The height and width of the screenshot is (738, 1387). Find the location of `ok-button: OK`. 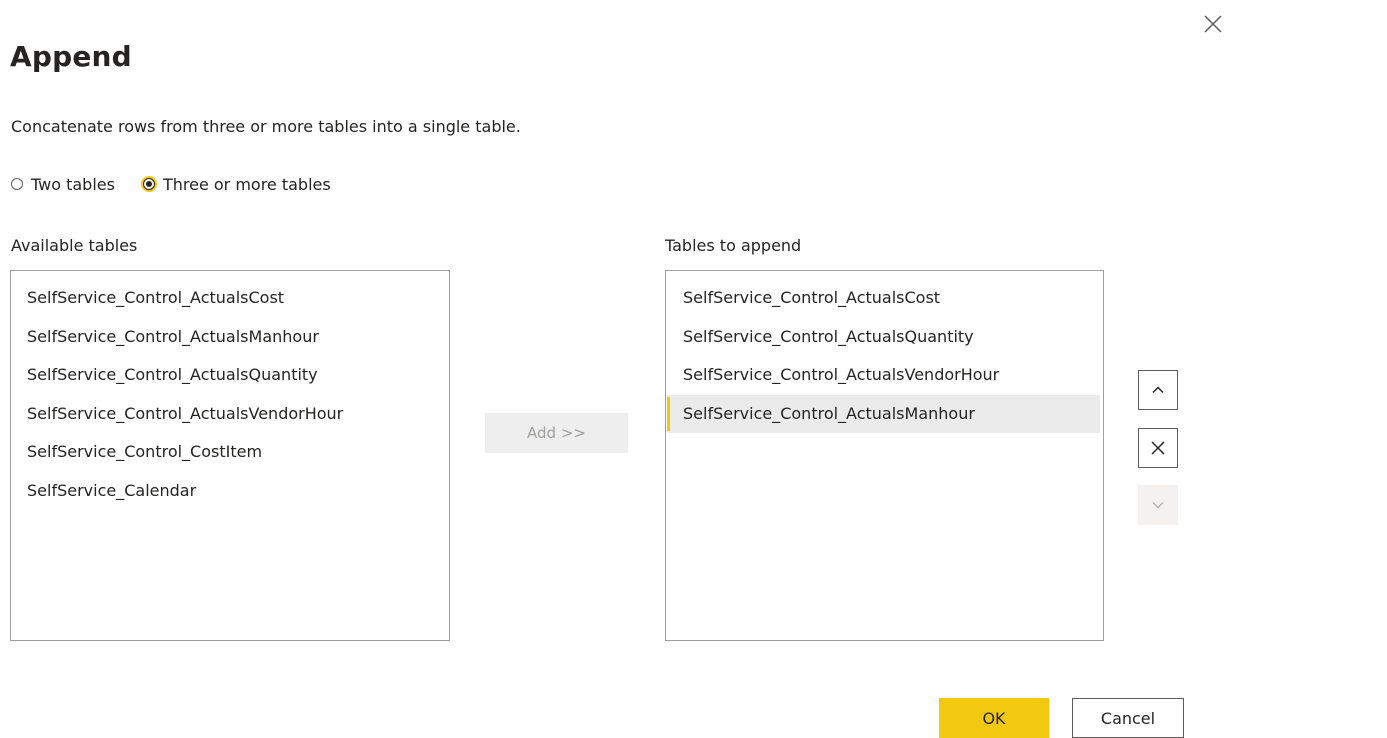

ok-button: OK is located at coordinates (994, 718).